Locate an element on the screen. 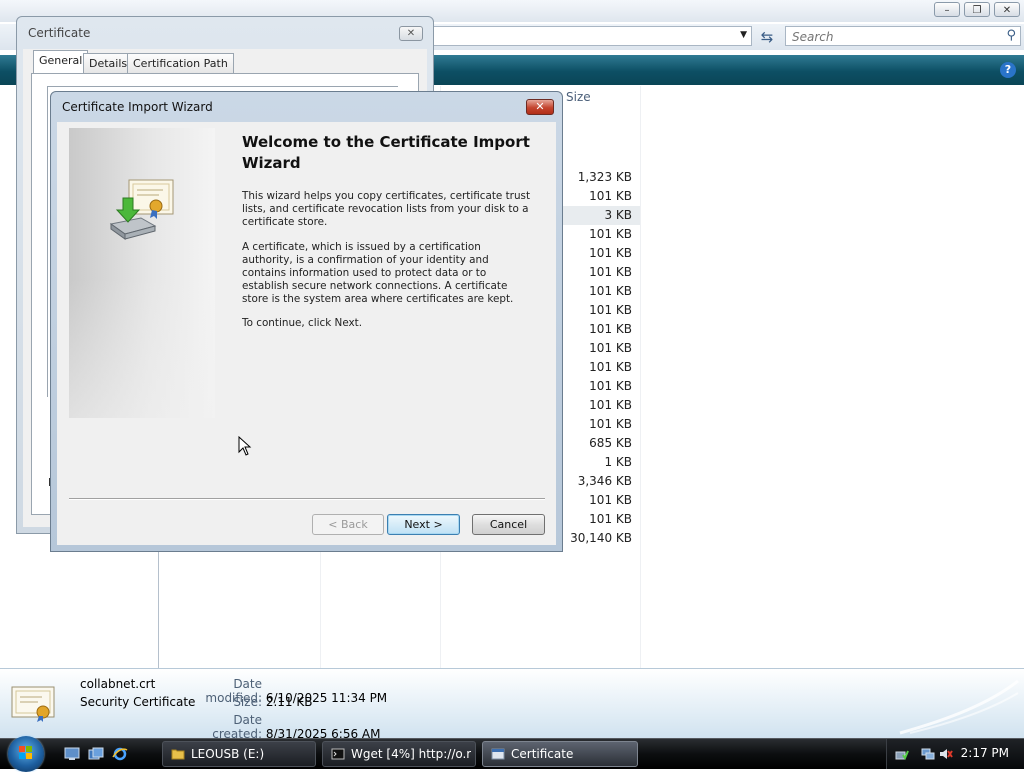 This screenshot has width=1024, height=772. navigation-pane-divider is located at coordinates (158, 610).